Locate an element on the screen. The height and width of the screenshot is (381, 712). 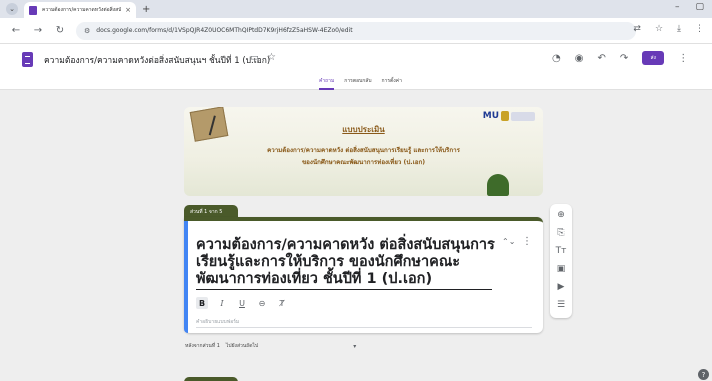
redo-icon: ↷ is located at coordinates (624, 58).